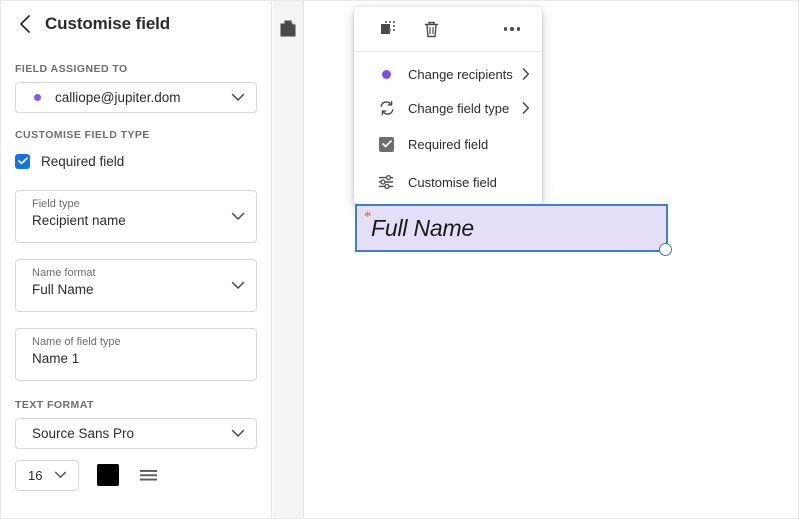  I want to click on duplicate-document-button, so click(288, 29).